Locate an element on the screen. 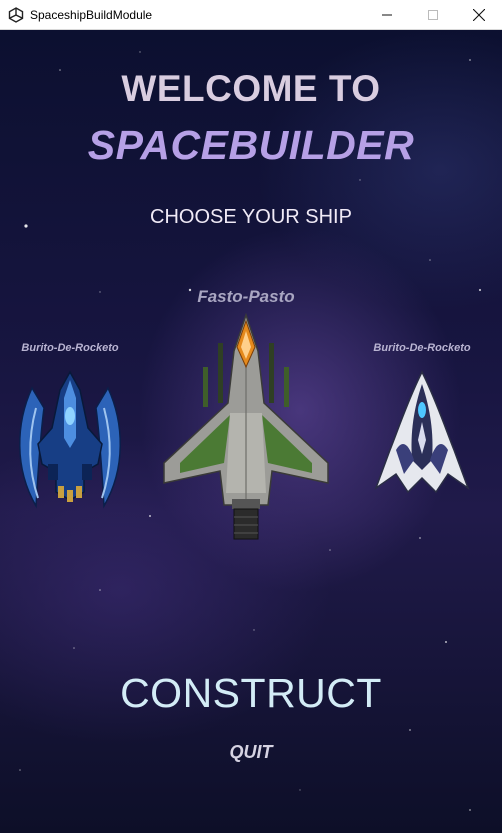 The width and height of the screenshot is (502, 833). welcome-heading: WELCOME TO is located at coordinates (251, 88).